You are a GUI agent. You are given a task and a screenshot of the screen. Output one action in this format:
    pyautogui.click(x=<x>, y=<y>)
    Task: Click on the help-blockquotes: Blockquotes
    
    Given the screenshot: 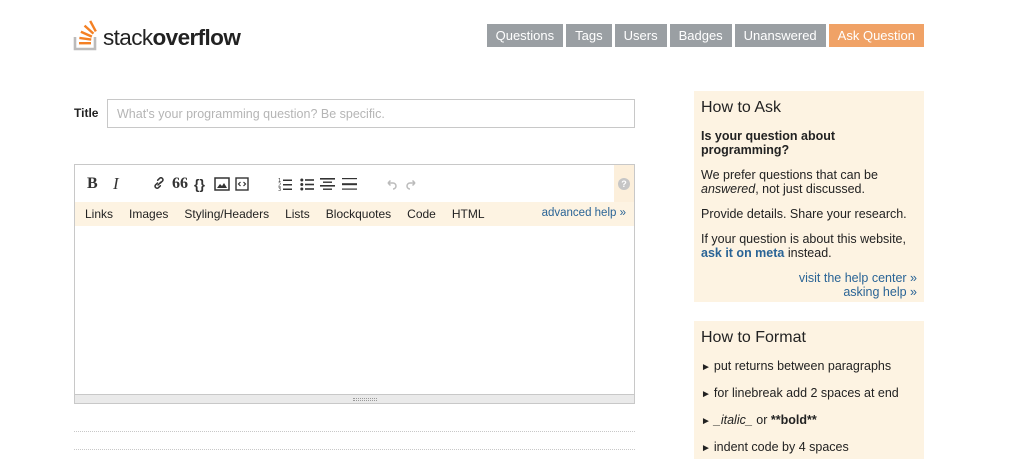 What is the action you would take?
    pyautogui.click(x=358, y=214)
    